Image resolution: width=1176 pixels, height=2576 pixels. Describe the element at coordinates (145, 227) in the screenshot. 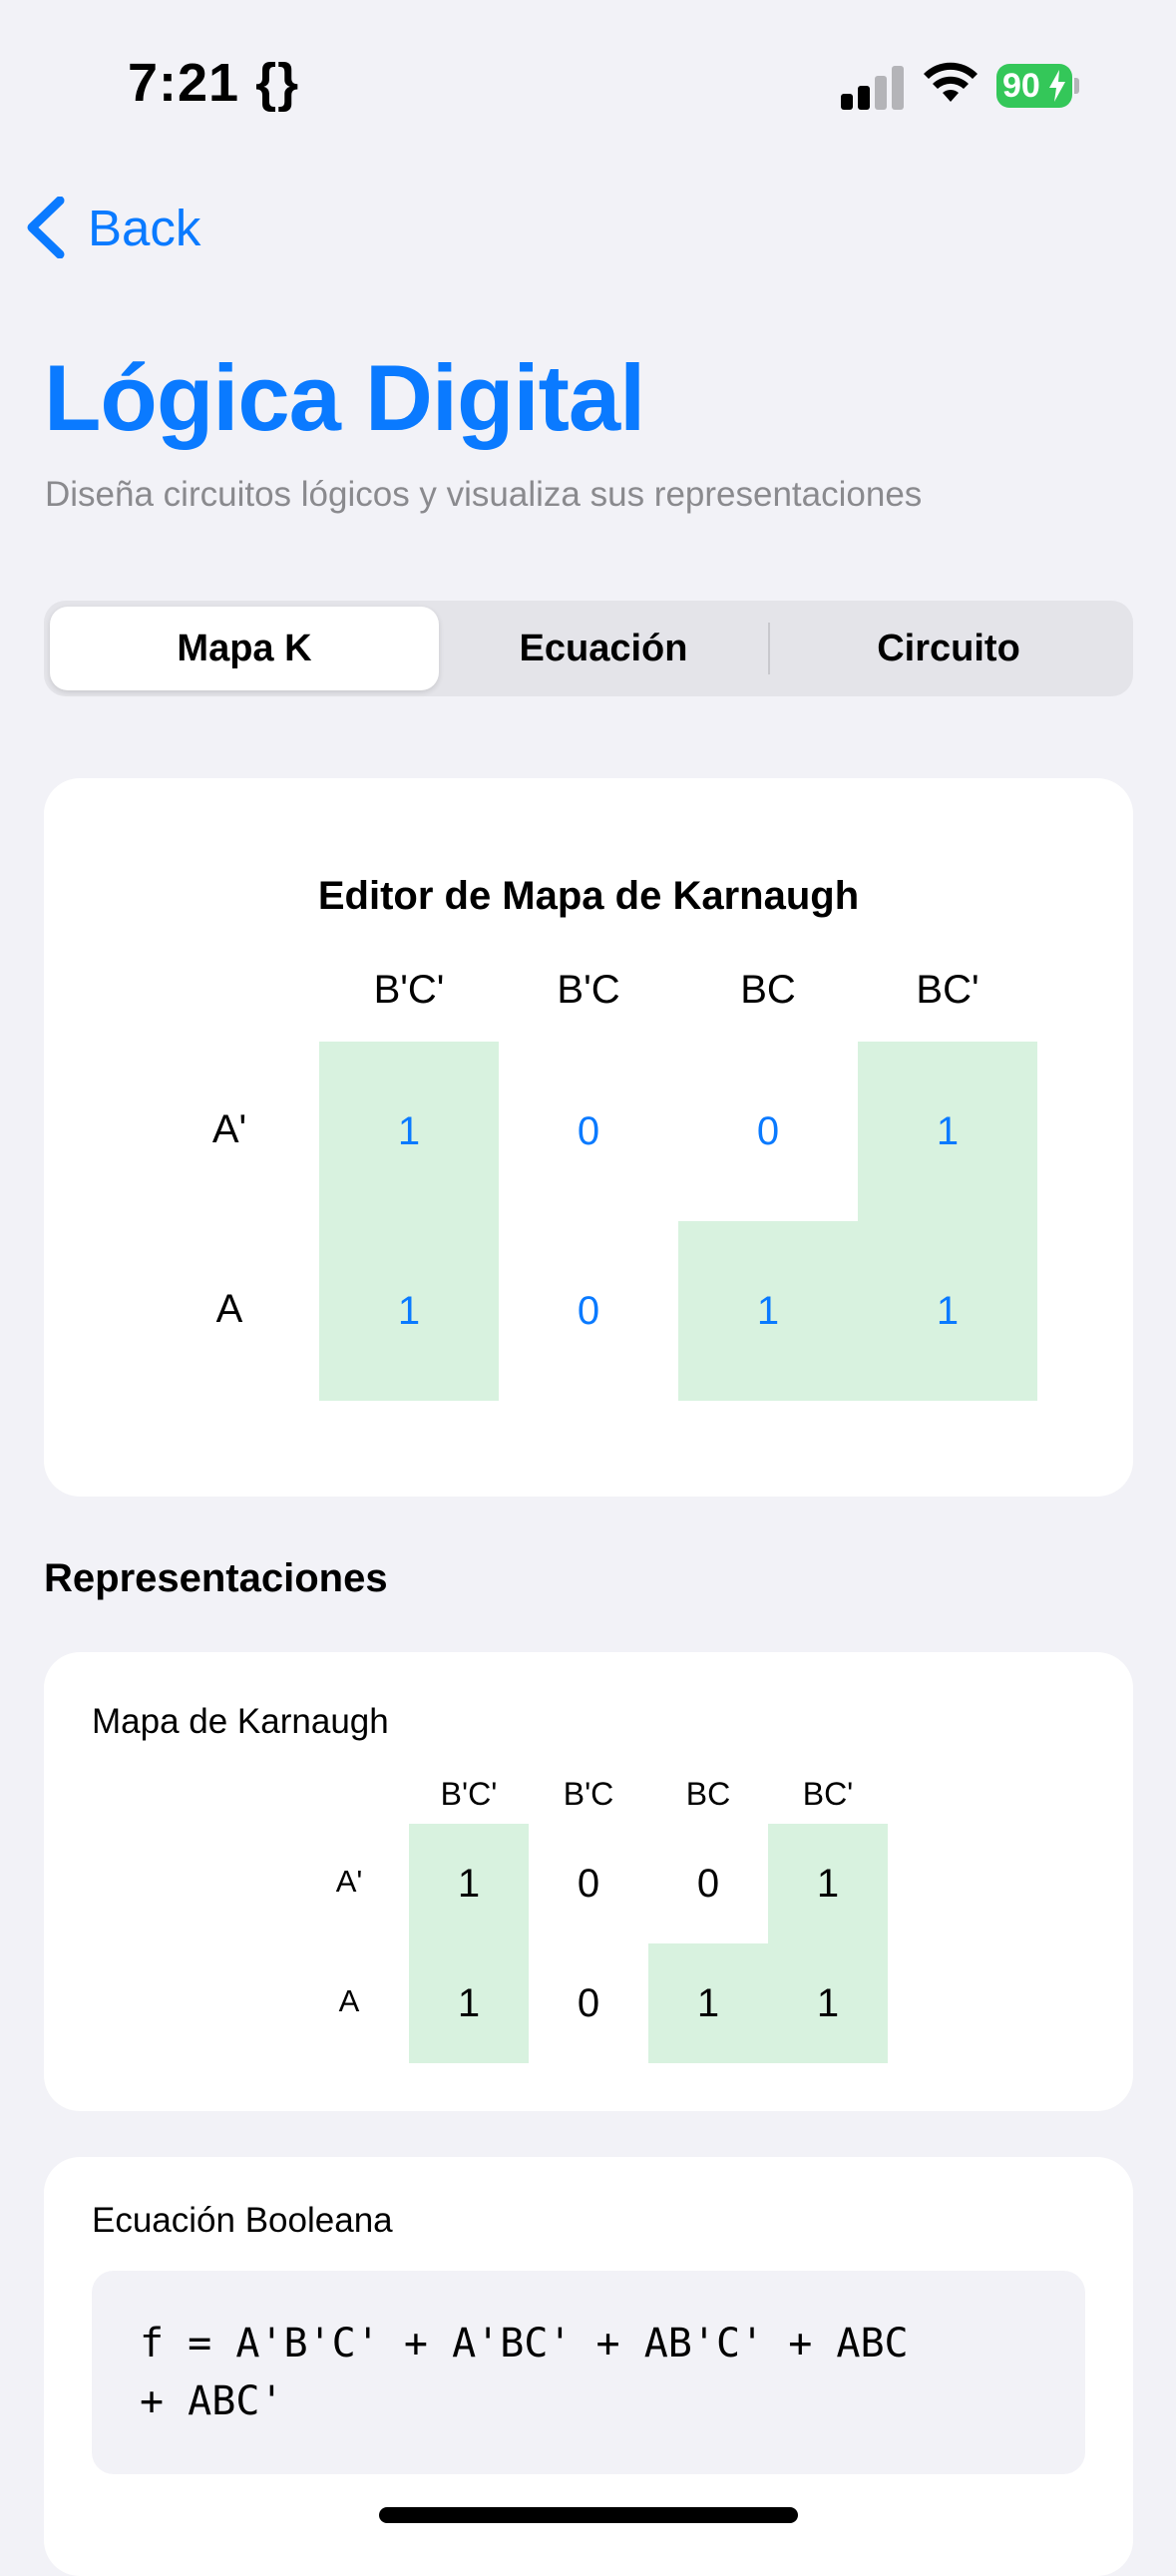

I see `back-label: Back` at that location.